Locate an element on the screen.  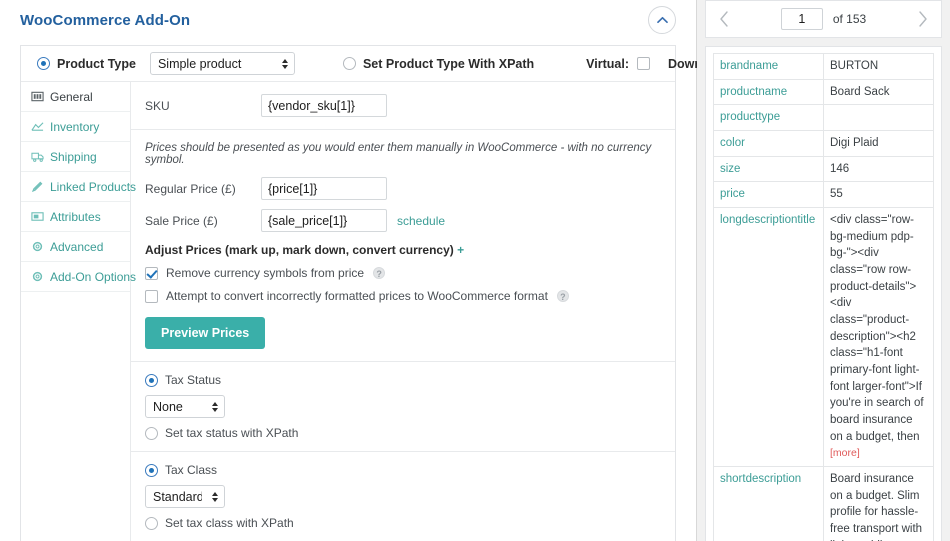
sidebar-item-attributes: Attributes is located at coordinates (75, 217).